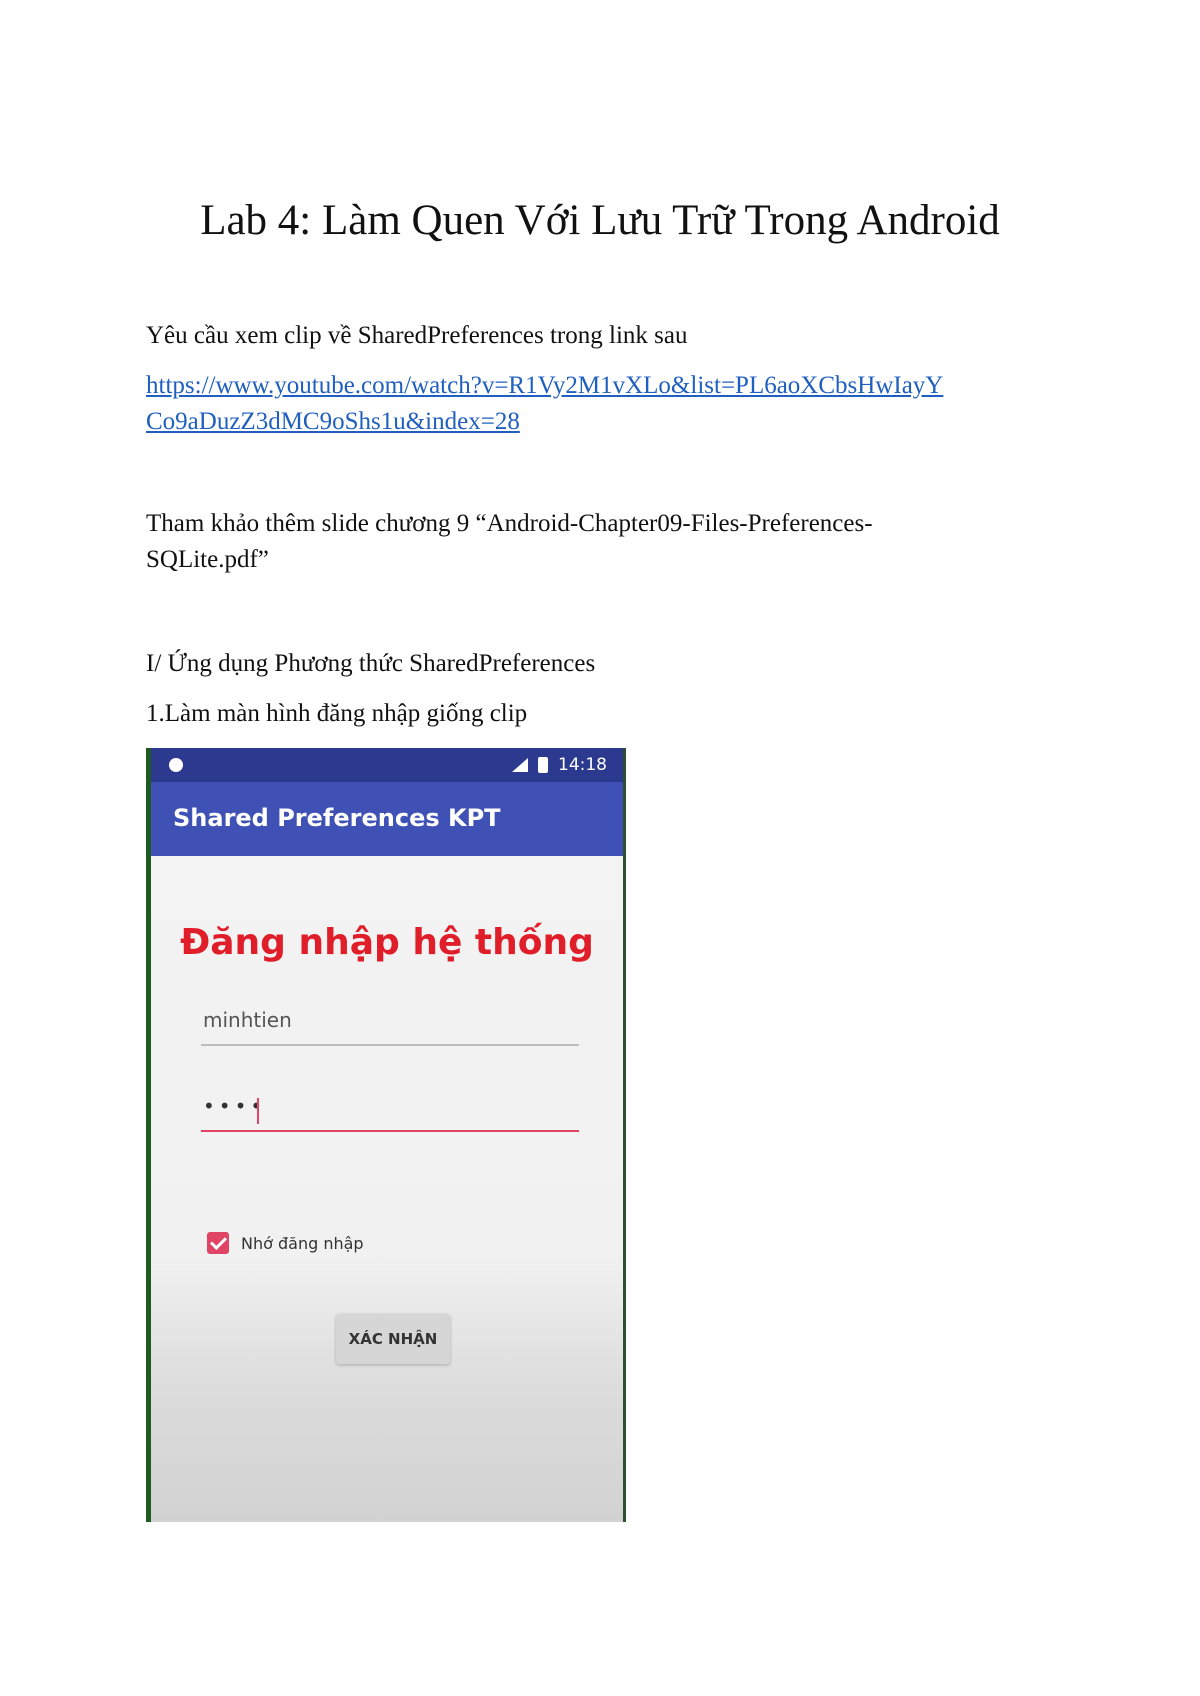 The height and width of the screenshot is (1696, 1200). I want to click on status-icons: 14:18, so click(559, 765).